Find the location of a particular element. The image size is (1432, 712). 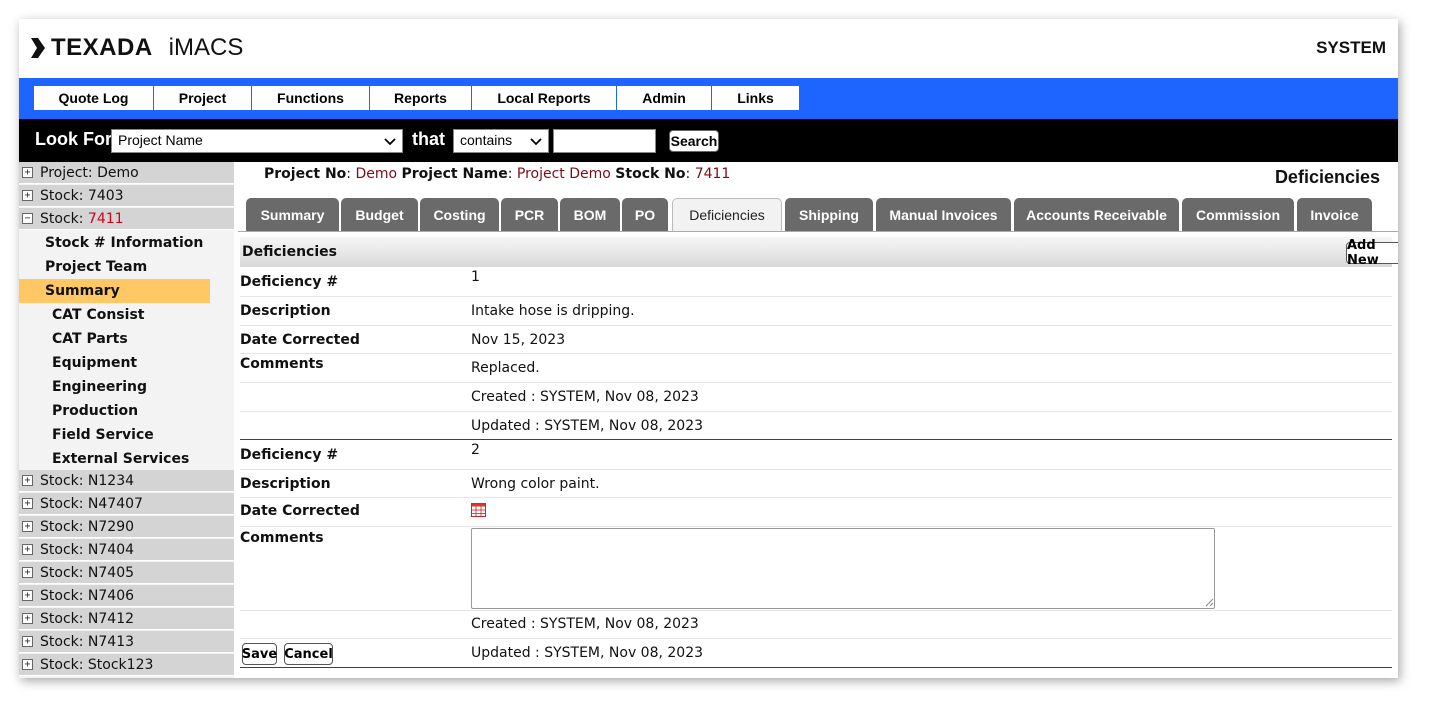

panel-title: Deficiencies is located at coordinates (289, 252).